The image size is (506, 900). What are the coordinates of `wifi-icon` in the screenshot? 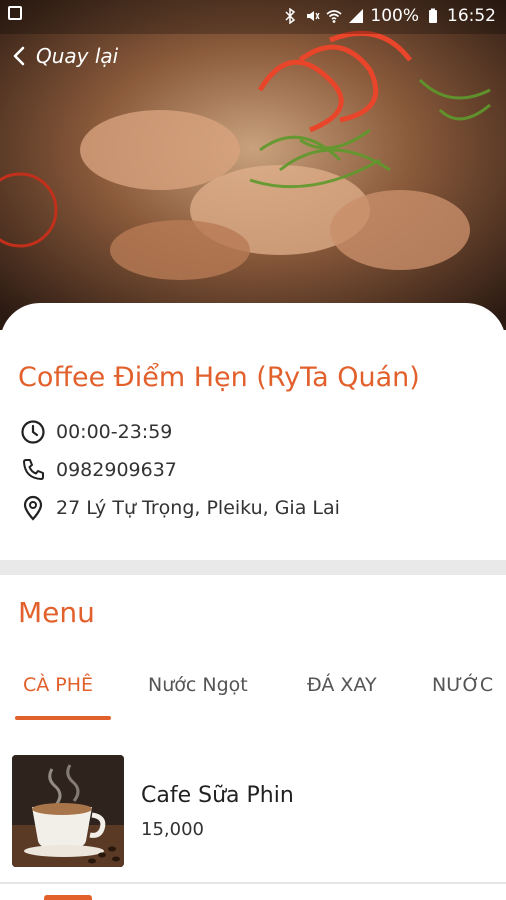 It's located at (334, 16).